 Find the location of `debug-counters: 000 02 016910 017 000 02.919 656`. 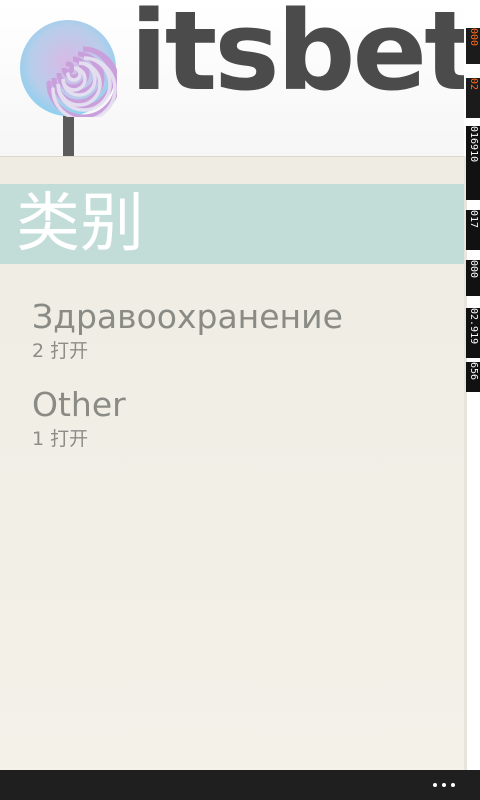

debug-counters: 000 02 016910 017 000 02.919 656 is located at coordinates (473, 213).